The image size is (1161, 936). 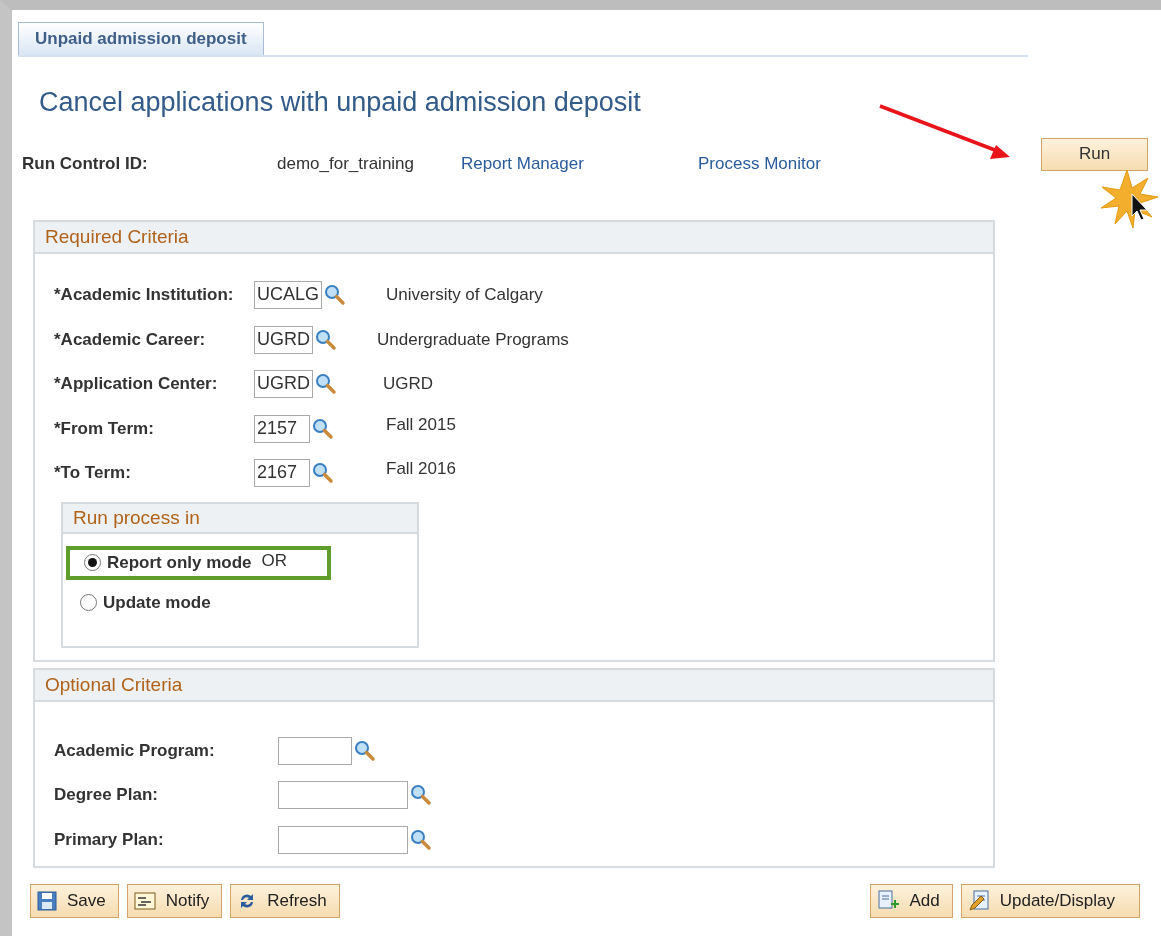 I want to click on input-field: 2157, so click(x=282, y=428).